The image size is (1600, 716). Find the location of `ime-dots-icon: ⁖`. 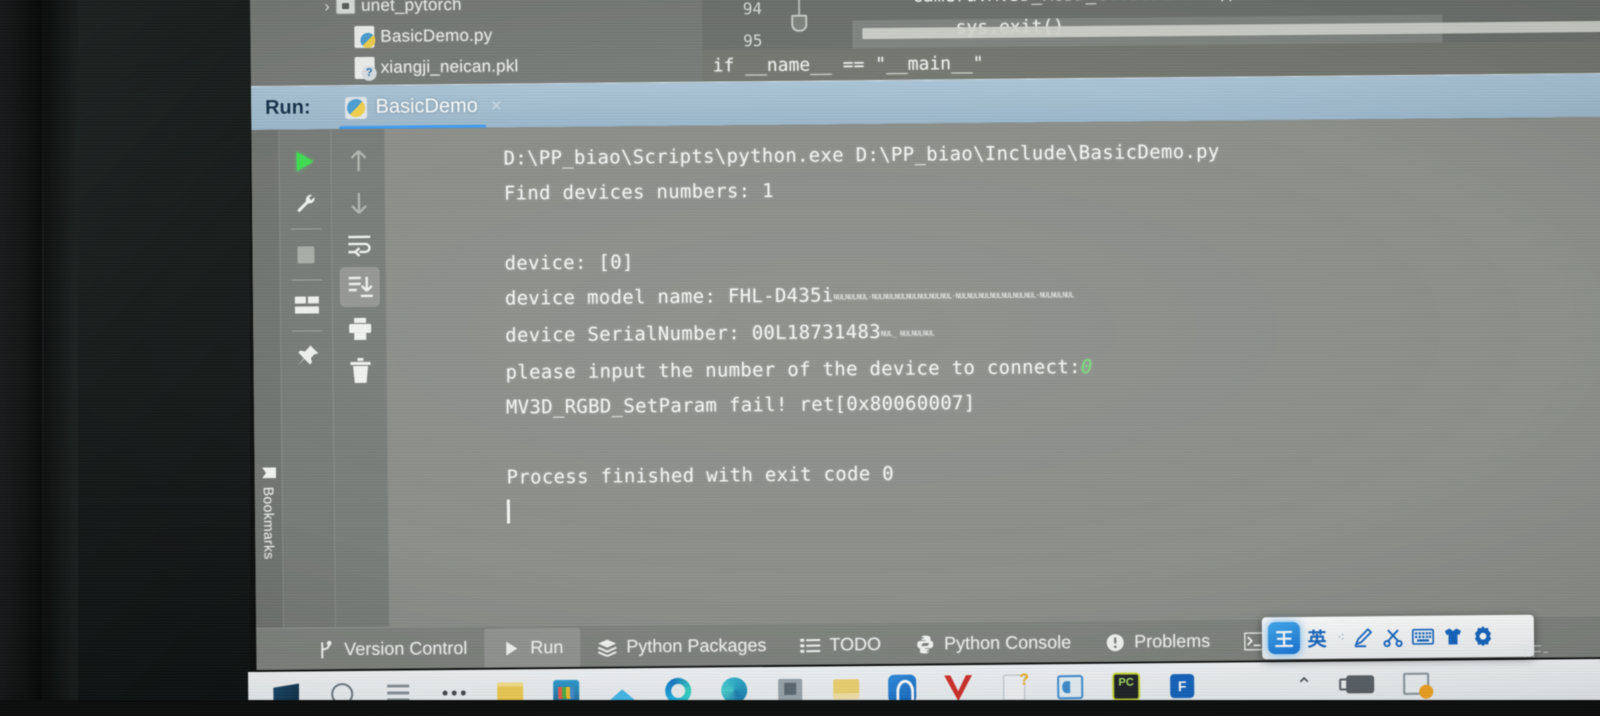

ime-dots-icon: ⁖ is located at coordinates (1341, 637).